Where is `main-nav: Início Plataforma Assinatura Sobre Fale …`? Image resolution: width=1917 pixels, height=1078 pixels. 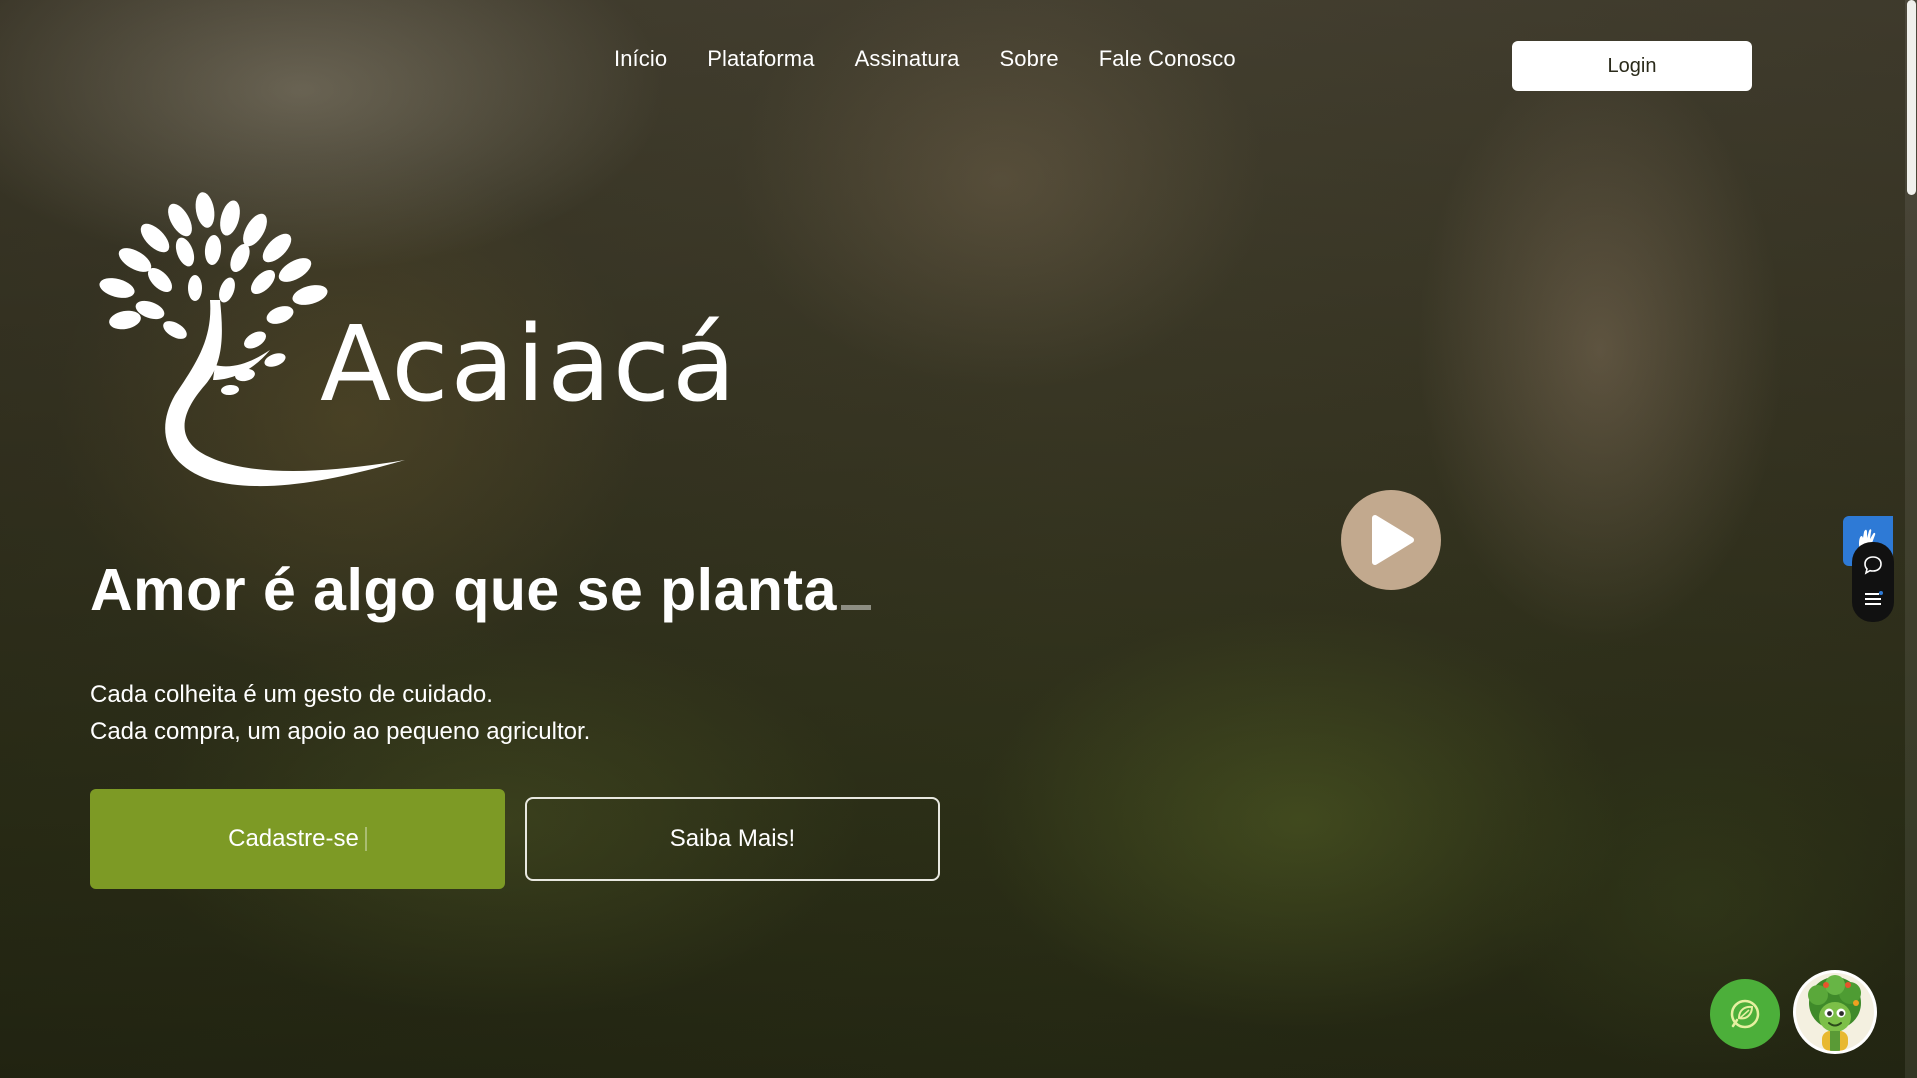 main-nav: Início Plataforma Assinatura Sobre Fale … is located at coordinates (925, 59).